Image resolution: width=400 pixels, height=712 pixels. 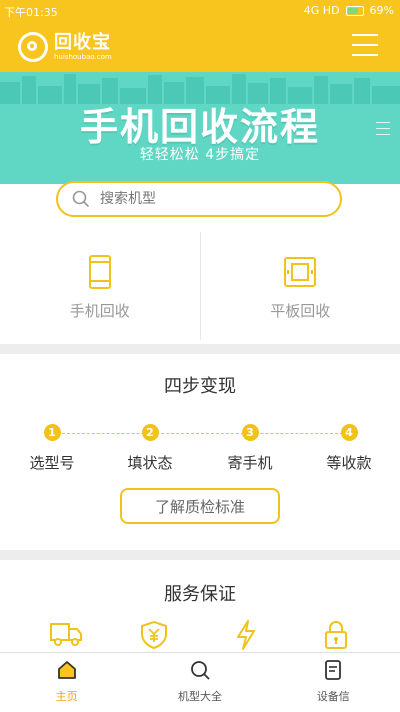 I want to click on banner-subtitle: 轻轻松松 4步搞定, so click(x=200, y=154).